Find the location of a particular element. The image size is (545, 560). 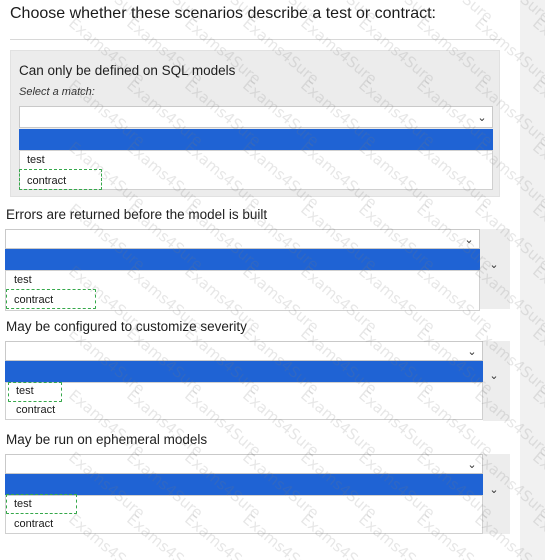

question-label-3: May be configured to customize severity is located at coordinates (126, 326).